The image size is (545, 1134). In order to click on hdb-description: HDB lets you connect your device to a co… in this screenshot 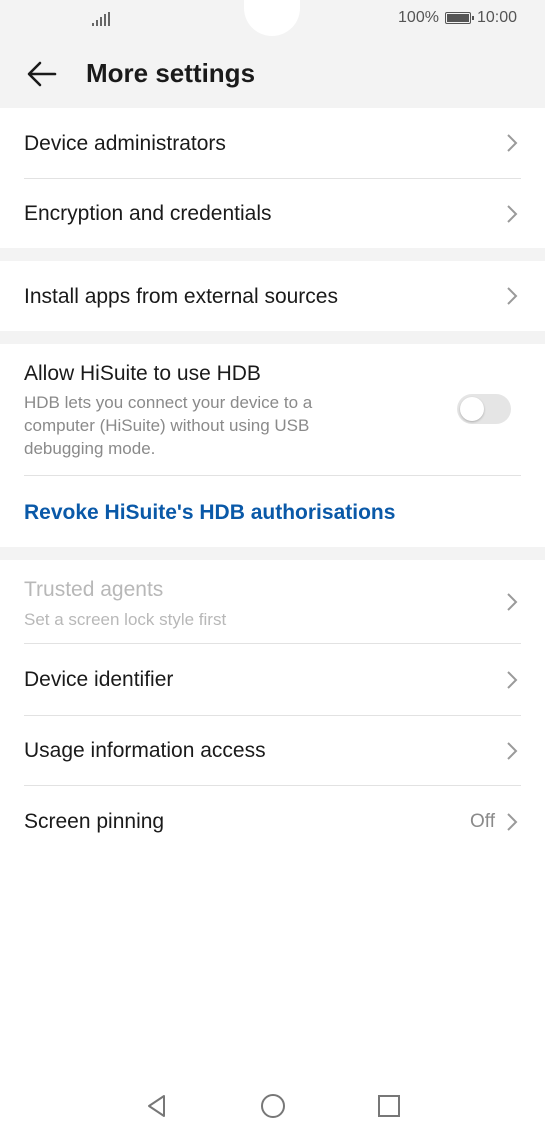, I will do `click(168, 425)`.